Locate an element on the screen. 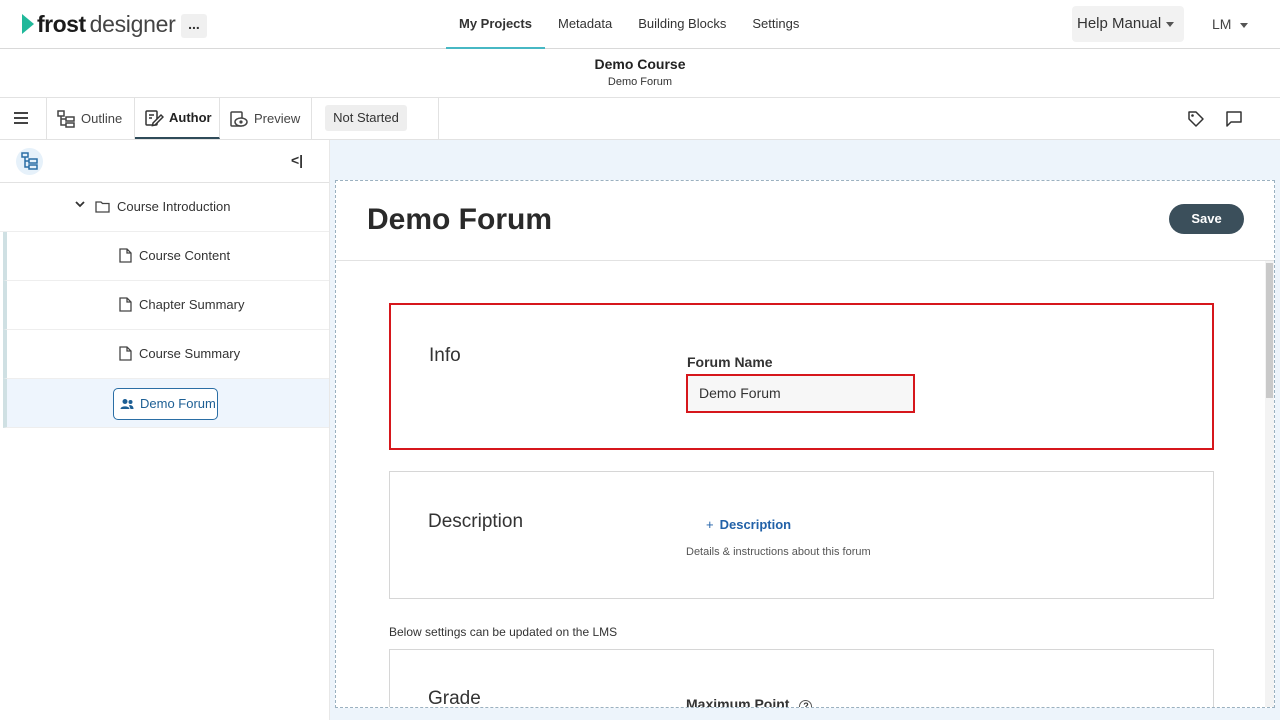 This screenshot has height=720, width=1280. description-help-text: Details & instructions about this forum is located at coordinates (778, 552).